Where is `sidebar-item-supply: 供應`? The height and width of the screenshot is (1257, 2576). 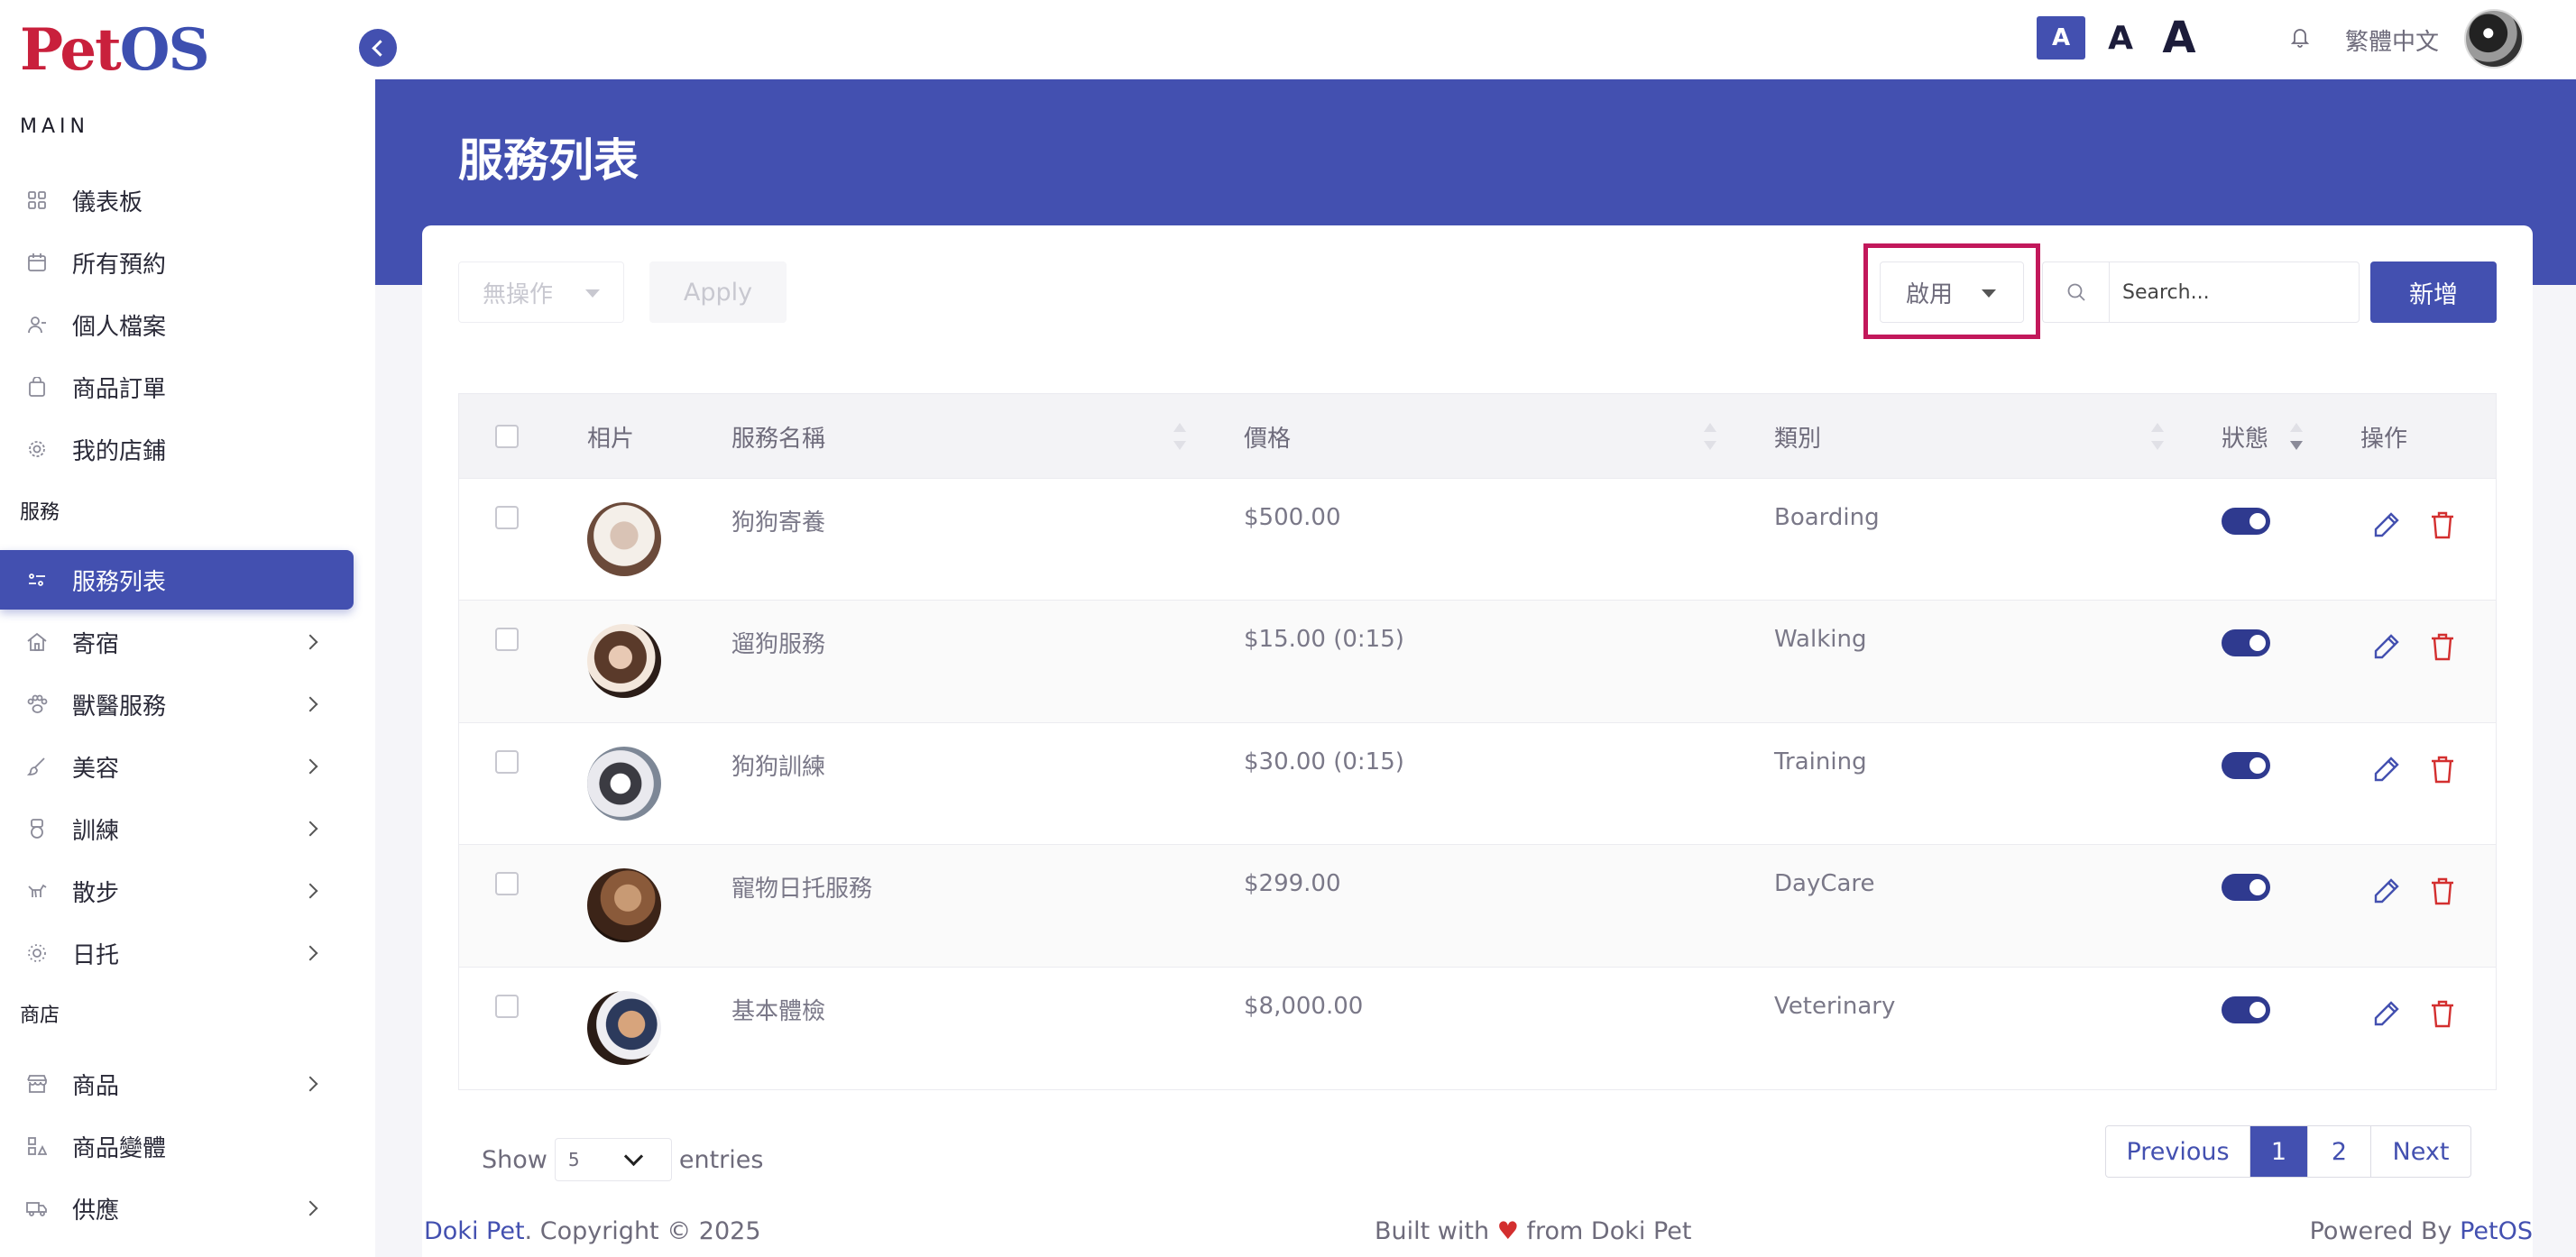 sidebar-item-supply: 供應 is located at coordinates (177, 1208).